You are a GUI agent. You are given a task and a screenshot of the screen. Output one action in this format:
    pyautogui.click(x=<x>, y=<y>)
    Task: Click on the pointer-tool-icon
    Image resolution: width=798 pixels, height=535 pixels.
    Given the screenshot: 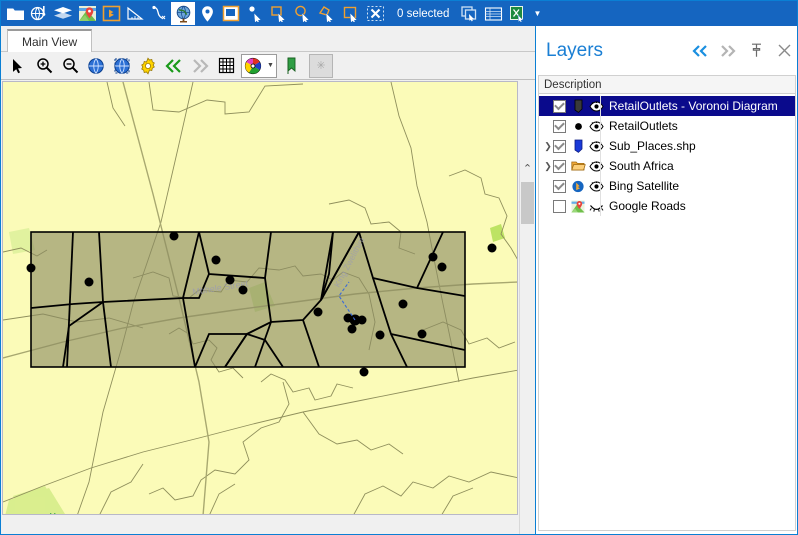 What is the action you would take?
    pyautogui.click(x=18, y=66)
    